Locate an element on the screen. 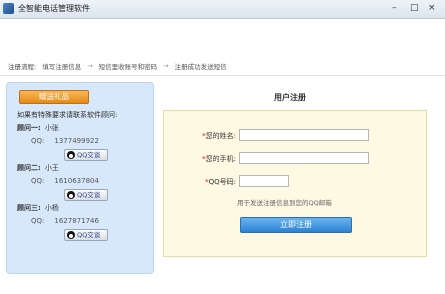  phone-label: *您的手机: is located at coordinates (211, 159).